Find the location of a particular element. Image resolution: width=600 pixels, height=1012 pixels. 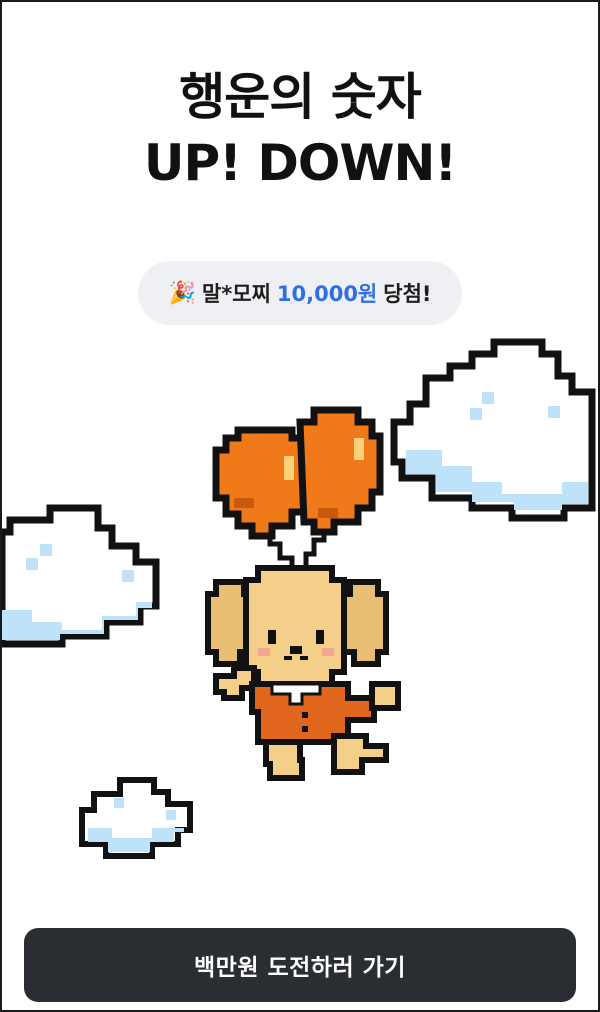

cloud-illustration-top-right is located at coordinates (493, 430).